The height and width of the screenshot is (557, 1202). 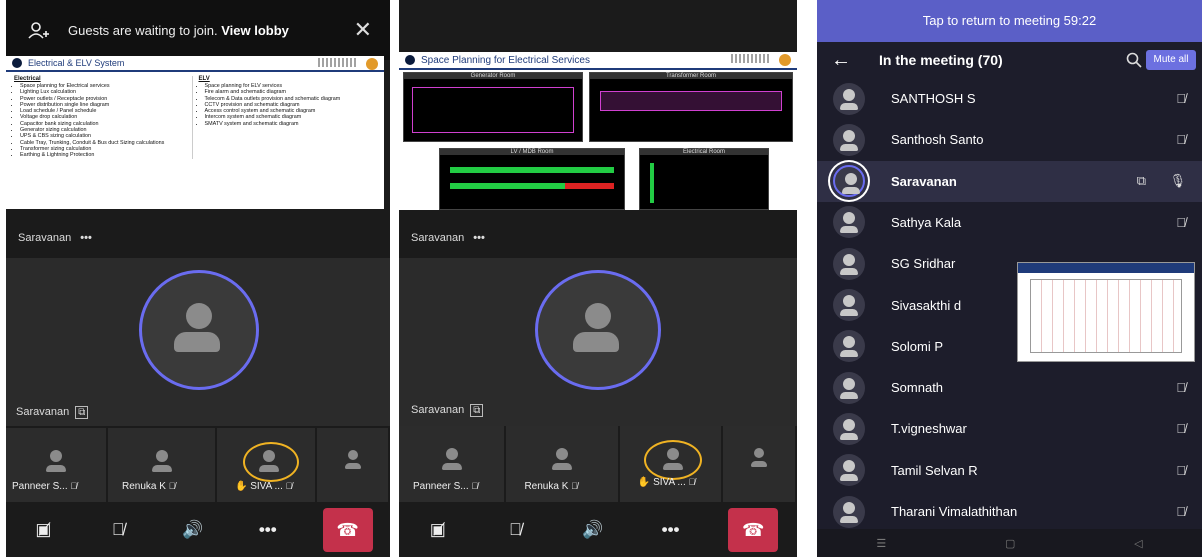 I want to click on presenter-label: Saravanan, so click(x=45, y=238).